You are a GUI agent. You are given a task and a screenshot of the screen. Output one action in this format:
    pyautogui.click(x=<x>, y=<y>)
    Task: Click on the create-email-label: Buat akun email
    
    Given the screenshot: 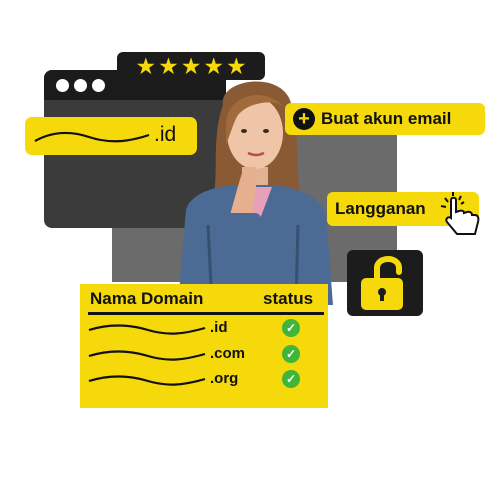 What is the action you would take?
    pyautogui.click(x=386, y=118)
    